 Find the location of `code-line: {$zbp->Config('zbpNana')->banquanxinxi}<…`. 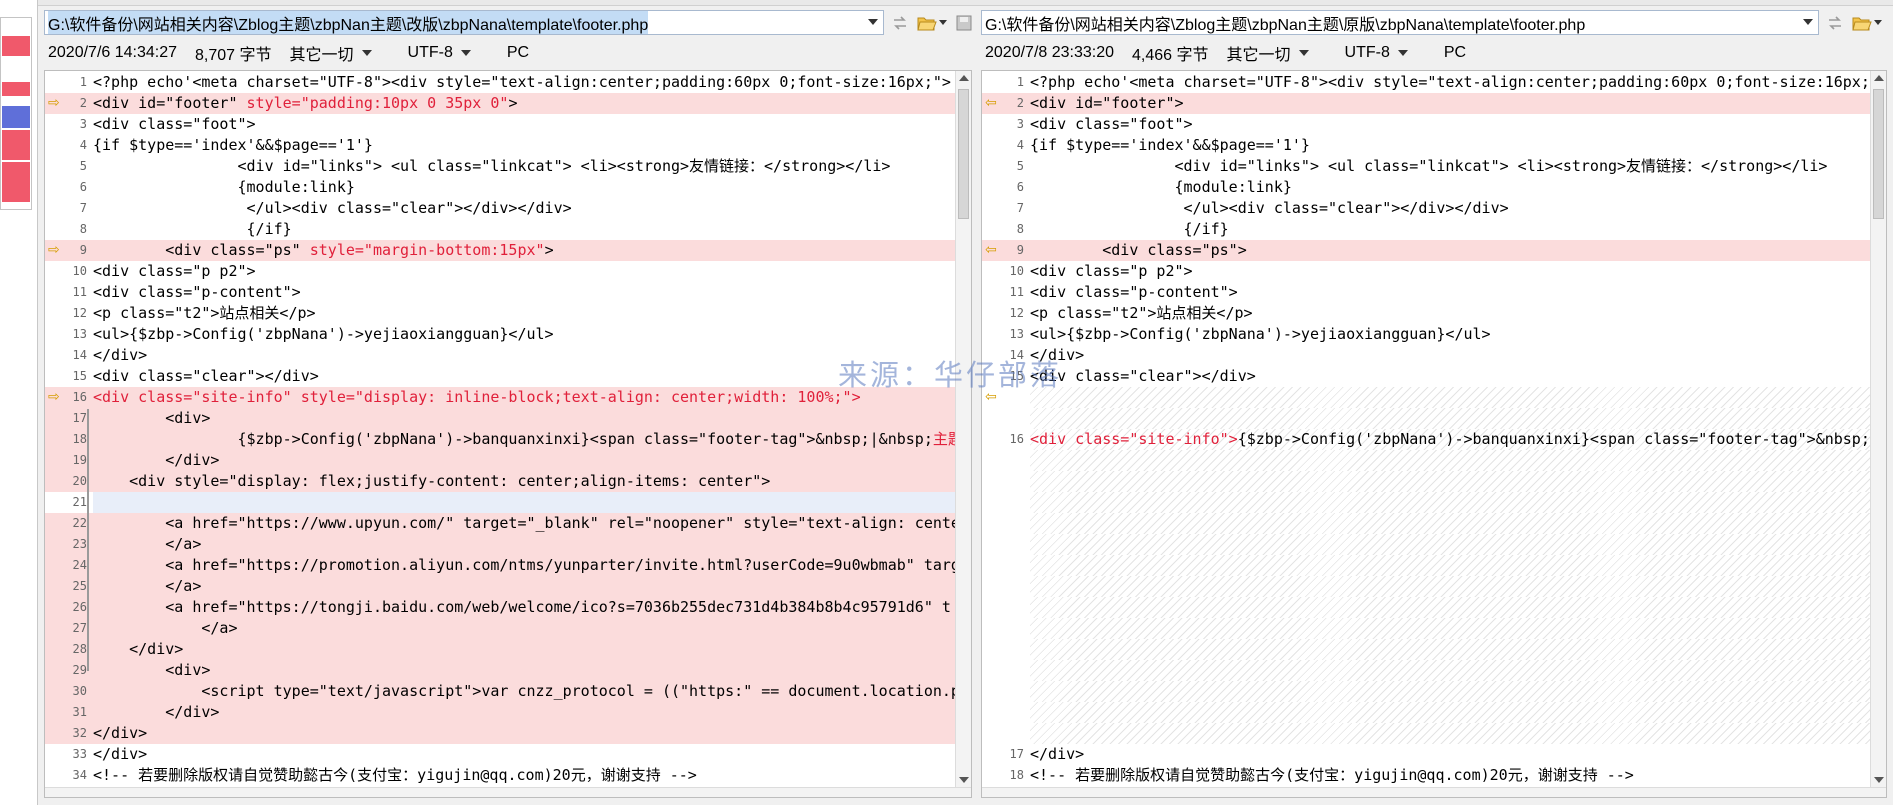

code-line: {$zbp->Config('zbpNana')->banquanxinxi}<… is located at coordinates (524, 439).